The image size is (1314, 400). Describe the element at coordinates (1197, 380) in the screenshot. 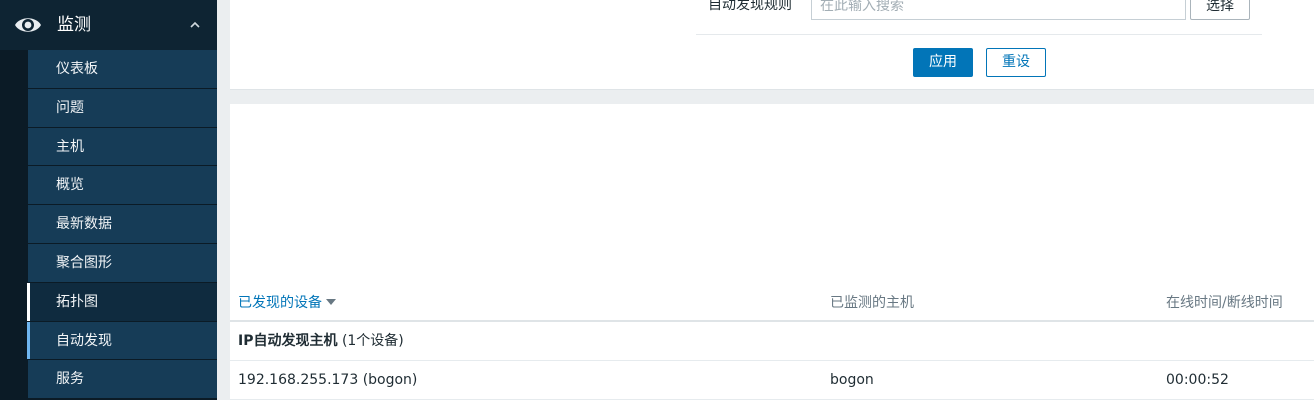

I see `uptime-cell: 00:00:52` at that location.